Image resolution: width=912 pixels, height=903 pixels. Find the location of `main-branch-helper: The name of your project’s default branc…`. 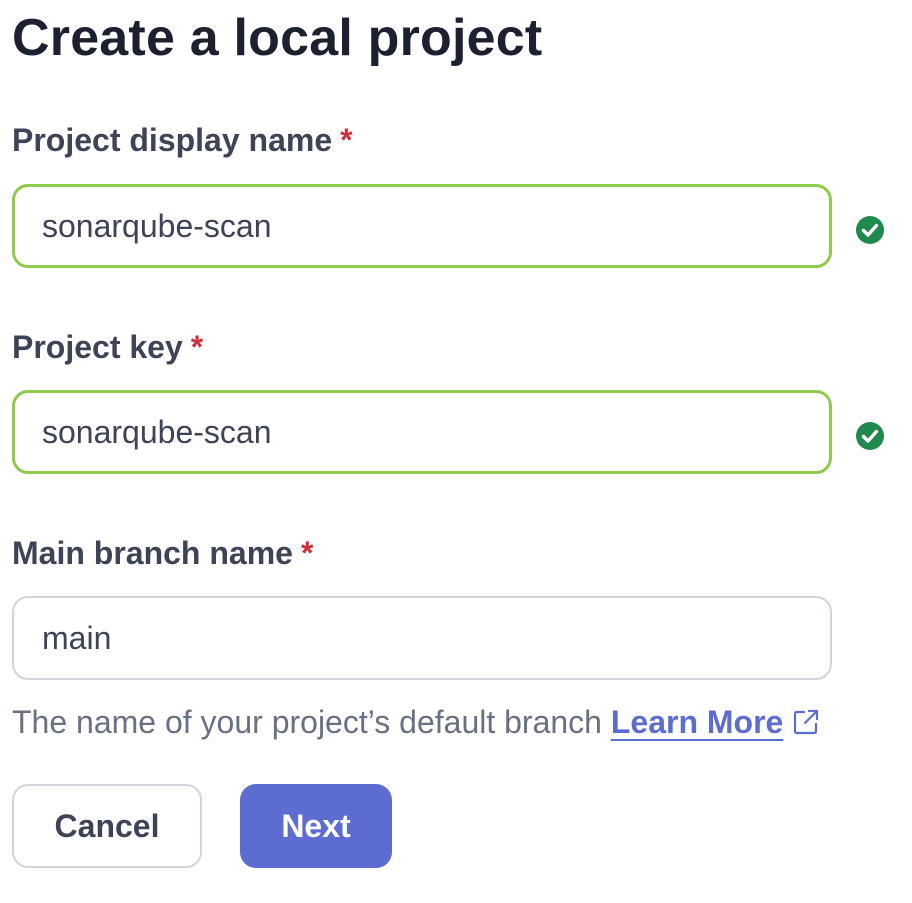

main-branch-helper: The name of your project’s default branc… is located at coordinates (416, 722).